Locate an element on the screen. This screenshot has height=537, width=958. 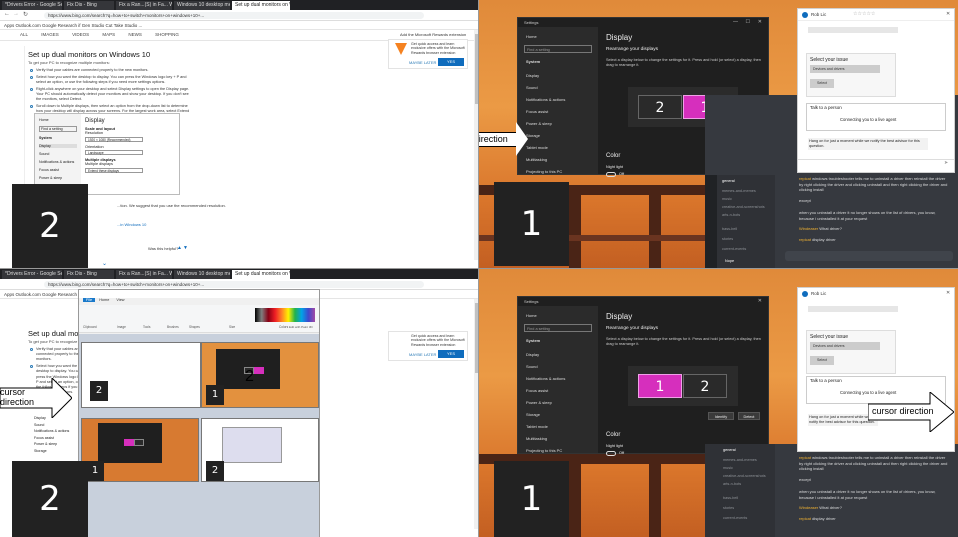
nav-news: NEWS is located at coordinates (135, 34).